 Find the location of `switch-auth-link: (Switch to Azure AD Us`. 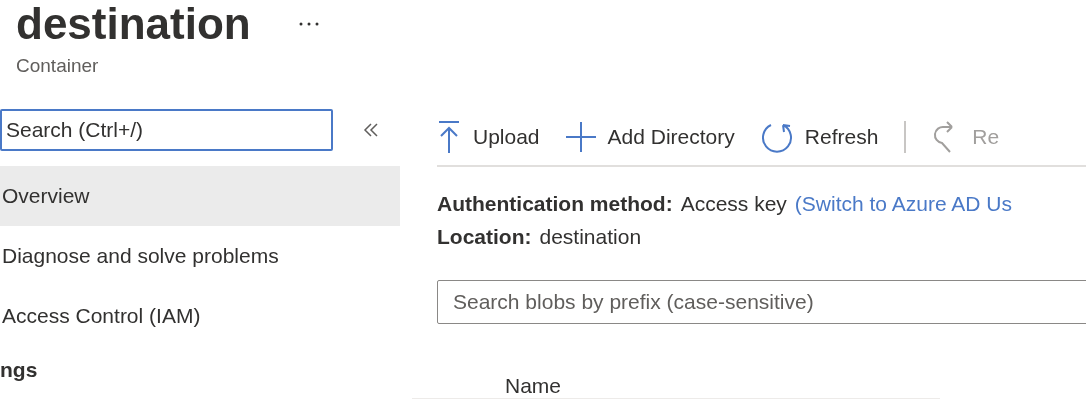

switch-auth-link: (Switch to Azure AD Us is located at coordinates (903, 203).